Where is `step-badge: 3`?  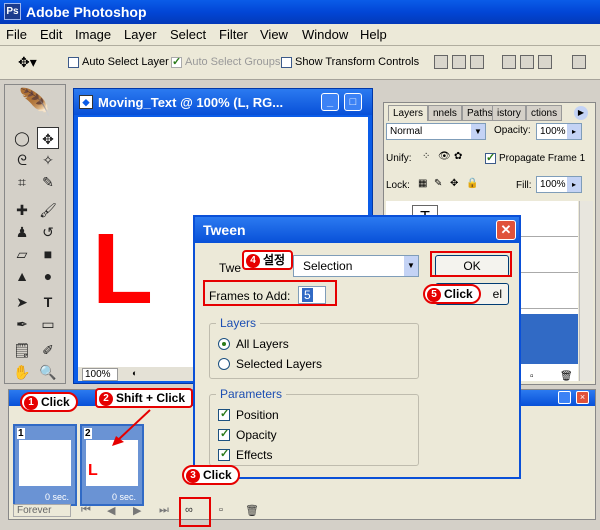 step-badge: 3 is located at coordinates (193, 475).